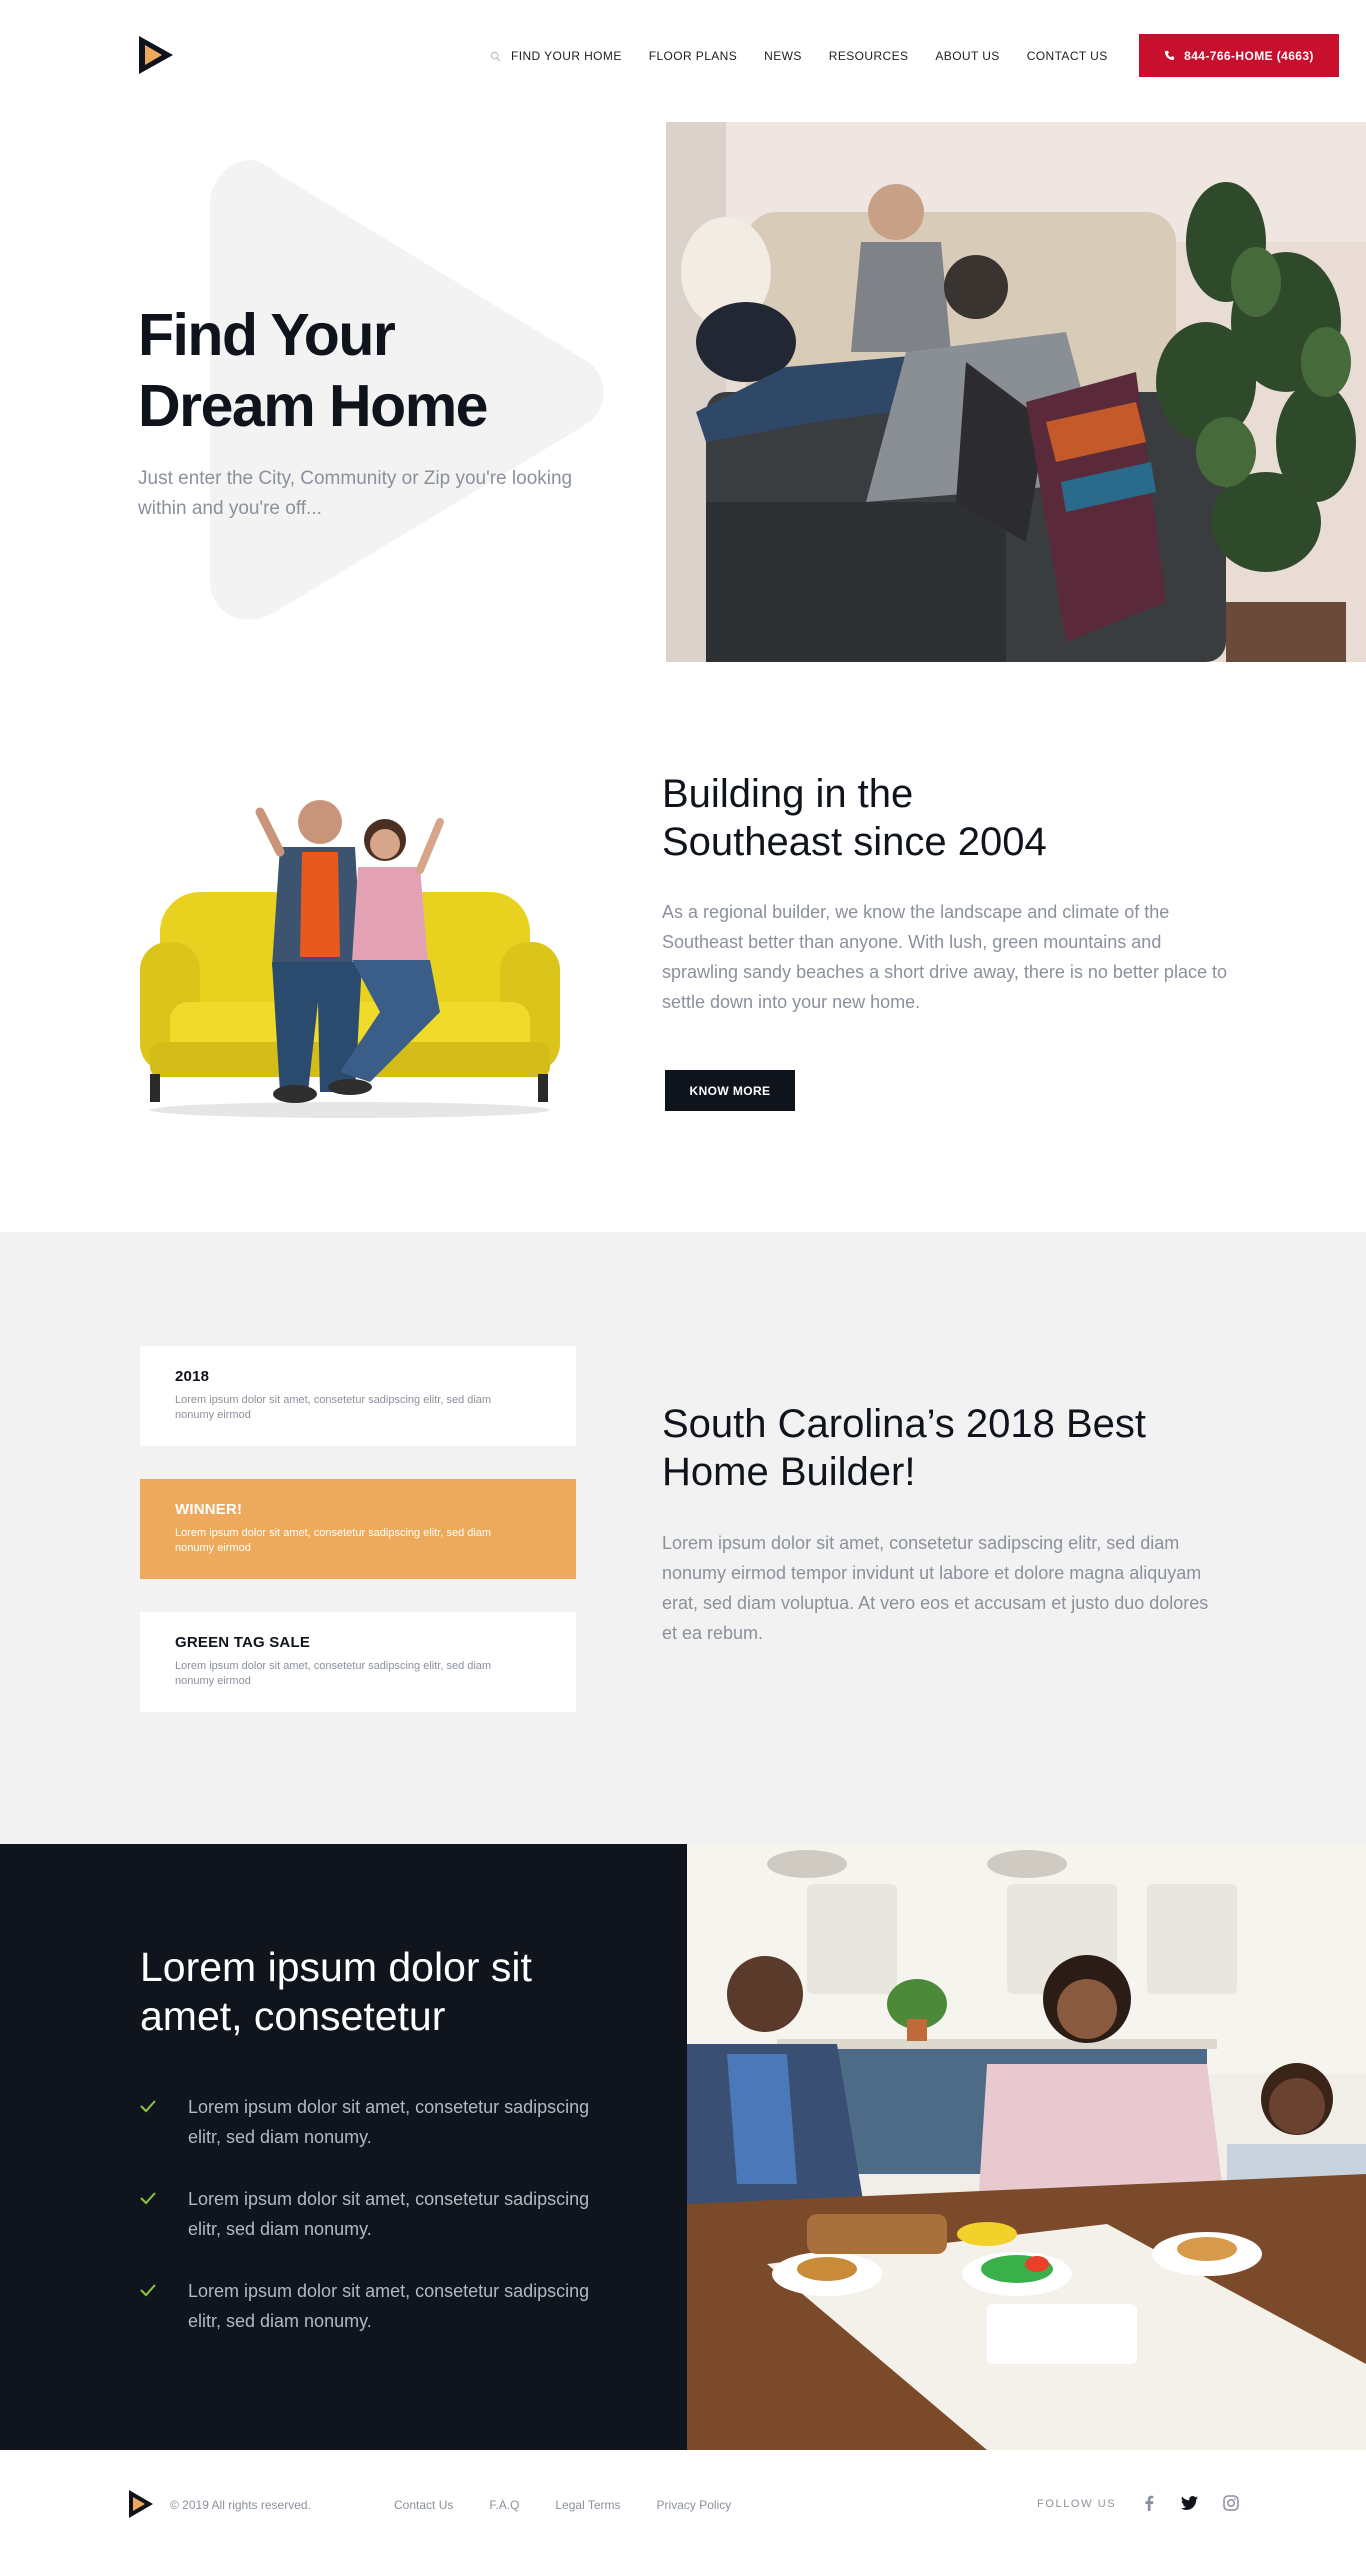 The image size is (1366, 2563). Describe the element at coordinates (1170, 55) in the screenshot. I see `phone-icon` at that location.